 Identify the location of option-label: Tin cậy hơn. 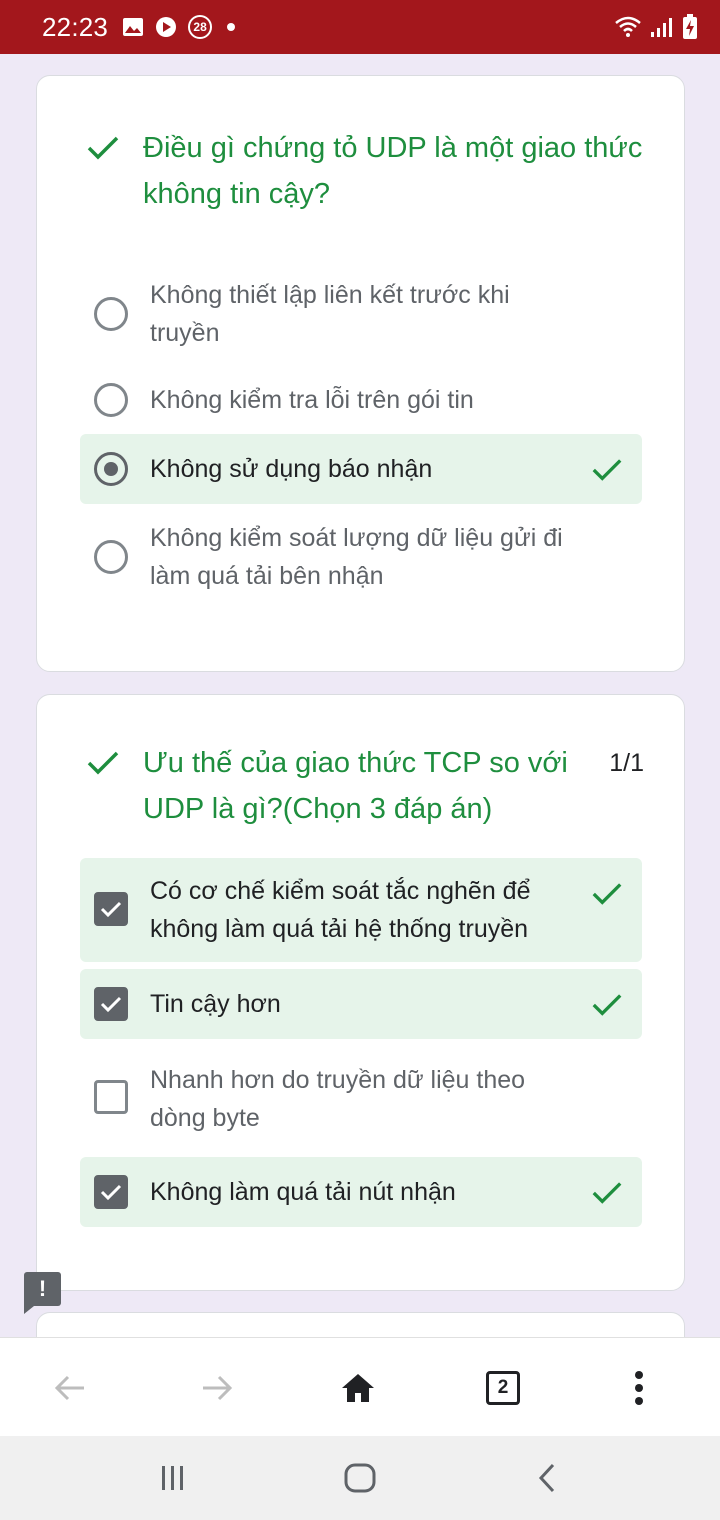
(215, 1004).